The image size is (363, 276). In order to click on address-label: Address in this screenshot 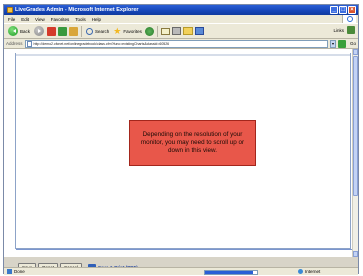, I will do `click(14, 43)`.